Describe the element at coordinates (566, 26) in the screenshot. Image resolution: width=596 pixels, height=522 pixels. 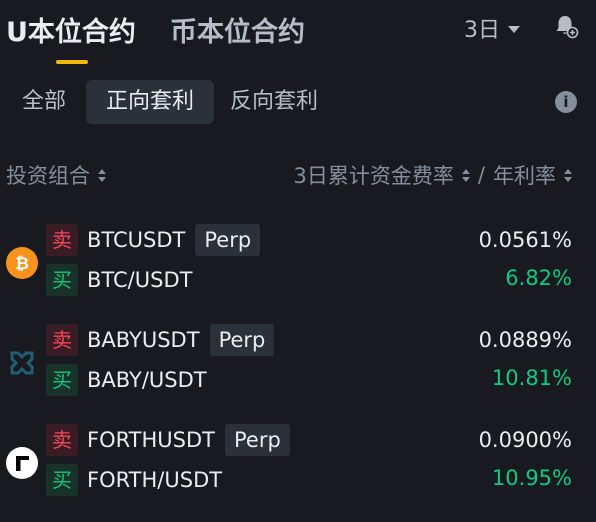
I see `notification-bell-icon` at that location.